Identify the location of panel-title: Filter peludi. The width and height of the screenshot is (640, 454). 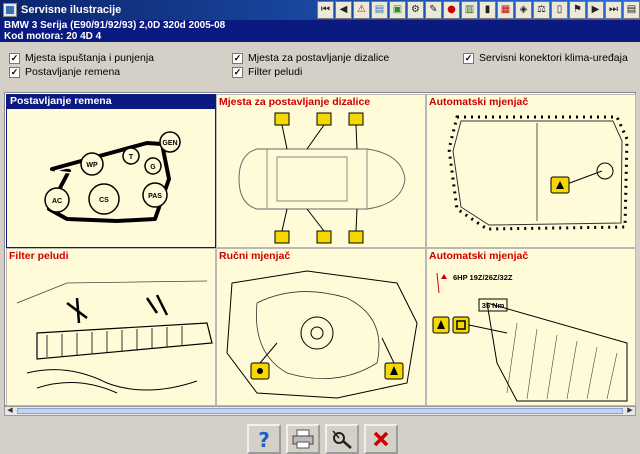
(39, 256).